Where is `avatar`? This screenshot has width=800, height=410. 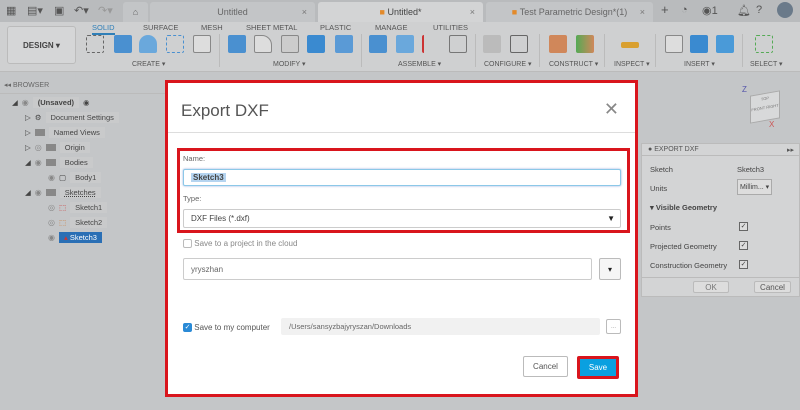 avatar is located at coordinates (785, 10).